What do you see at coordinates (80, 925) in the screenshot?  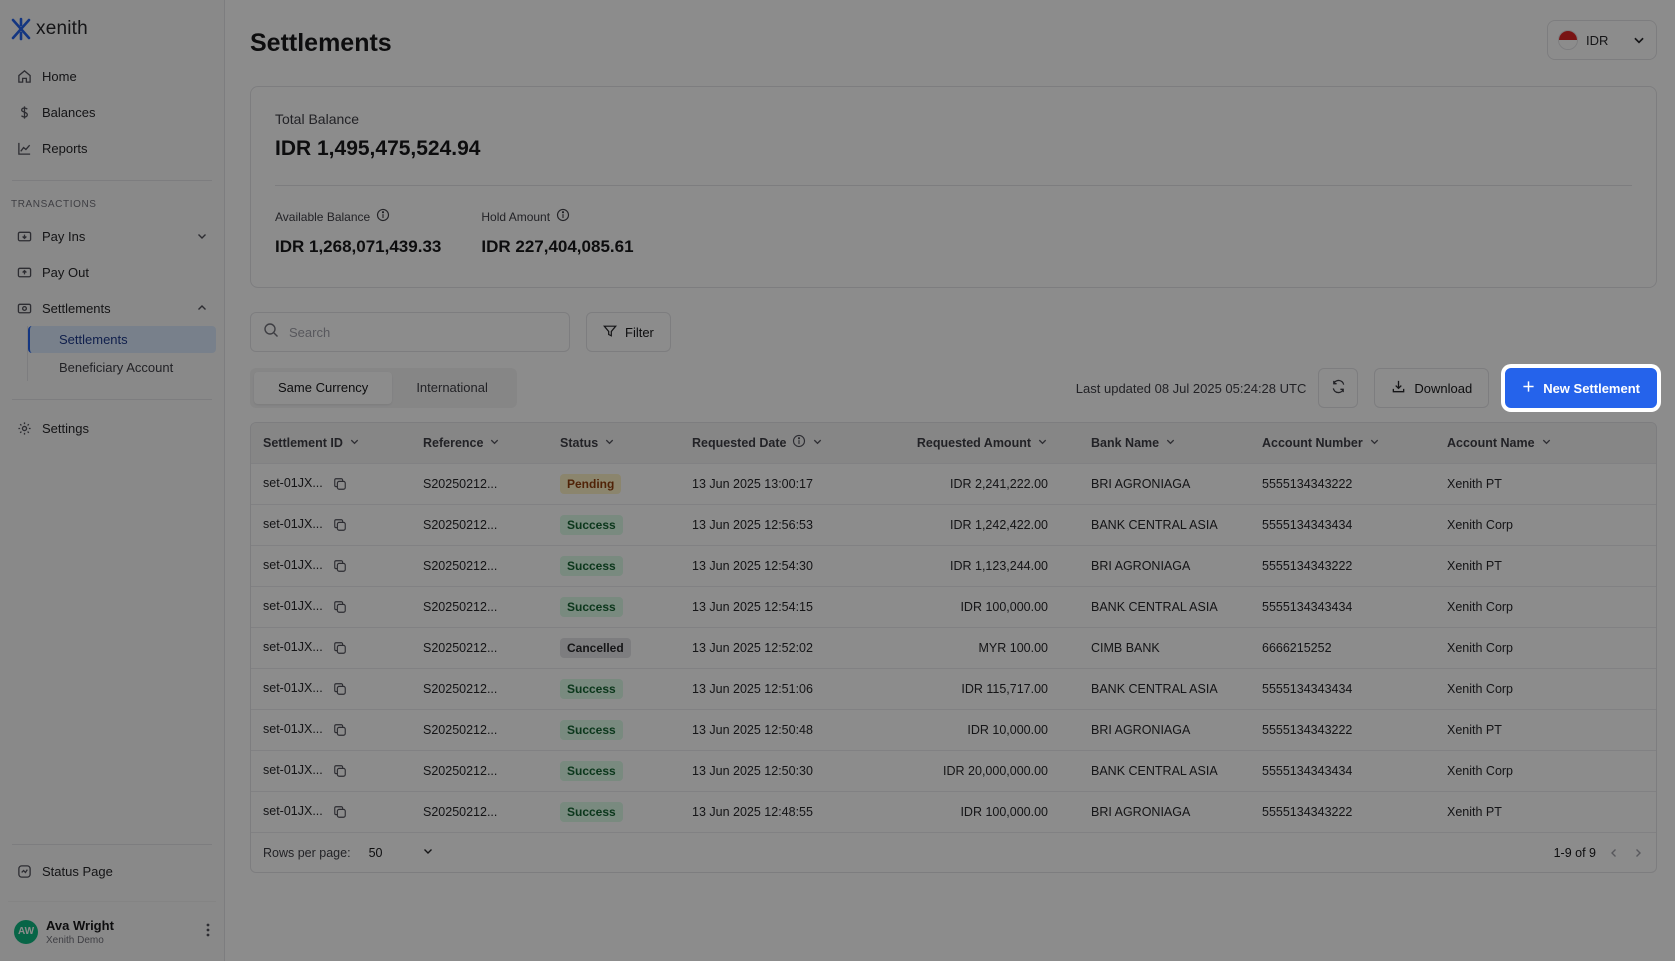 I see `user-name: Ava Wright` at bounding box center [80, 925].